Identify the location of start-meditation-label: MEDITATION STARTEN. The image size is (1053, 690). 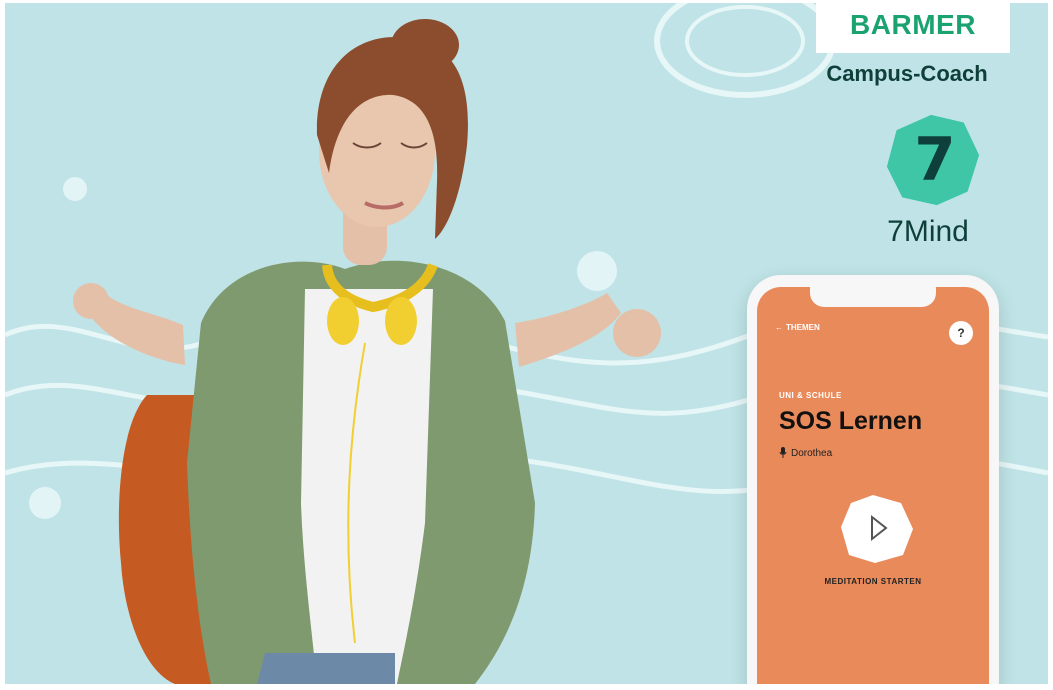
(873, 581).